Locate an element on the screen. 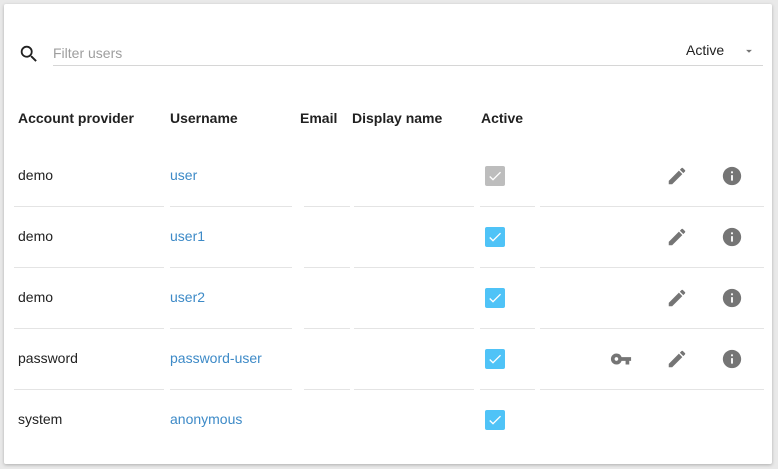 The width and height of the screenshot is (778, 469). username-link: user1 is located at coordinates (187, 236).